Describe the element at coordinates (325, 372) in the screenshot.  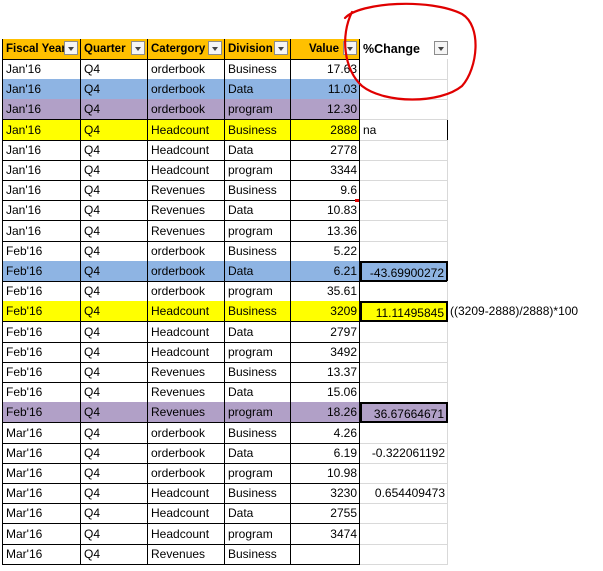
I see `value-cell: 13.37` at that location.